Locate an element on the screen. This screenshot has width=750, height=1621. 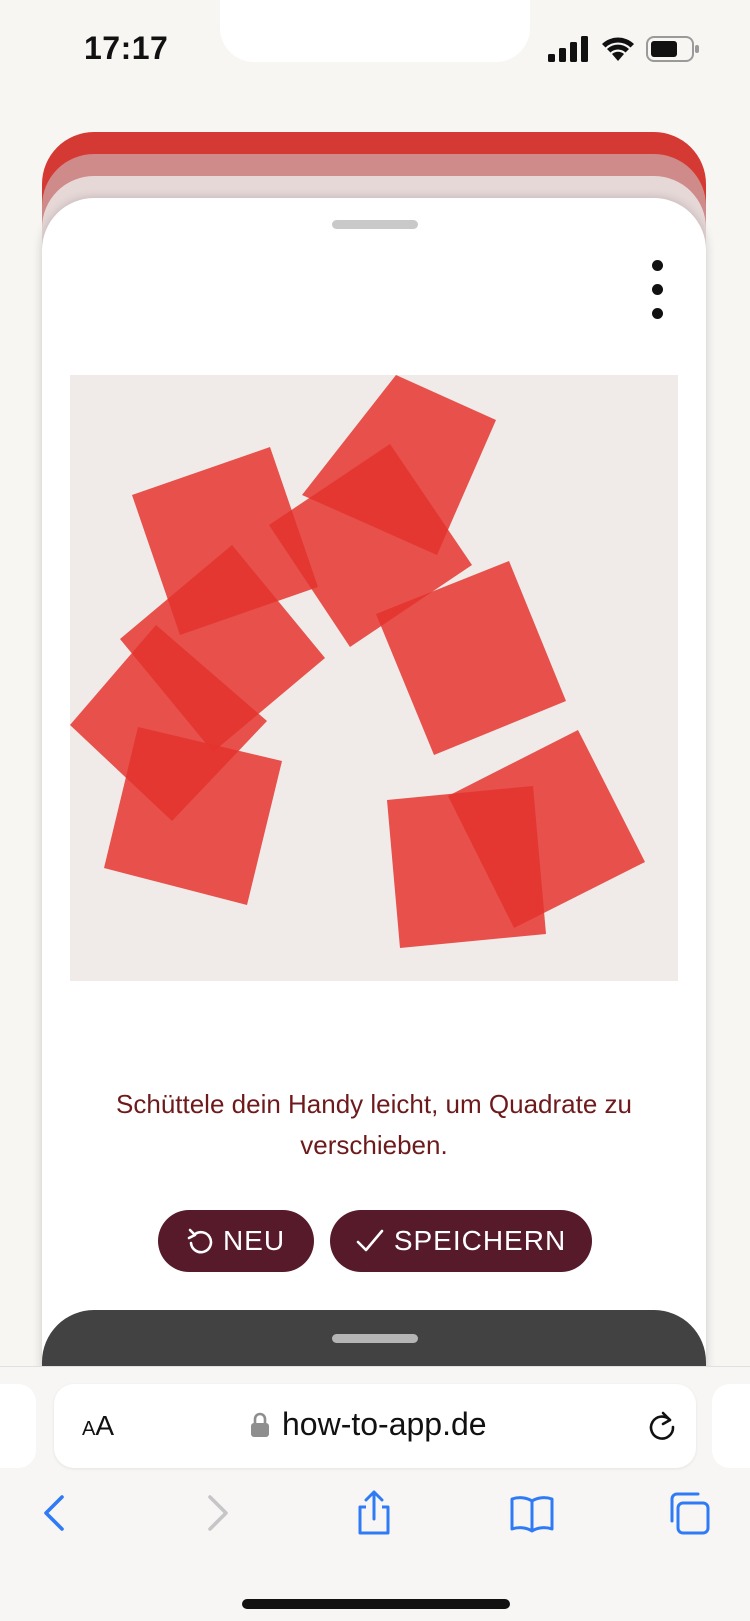
check-icon is located at coordinates (370, 1240).